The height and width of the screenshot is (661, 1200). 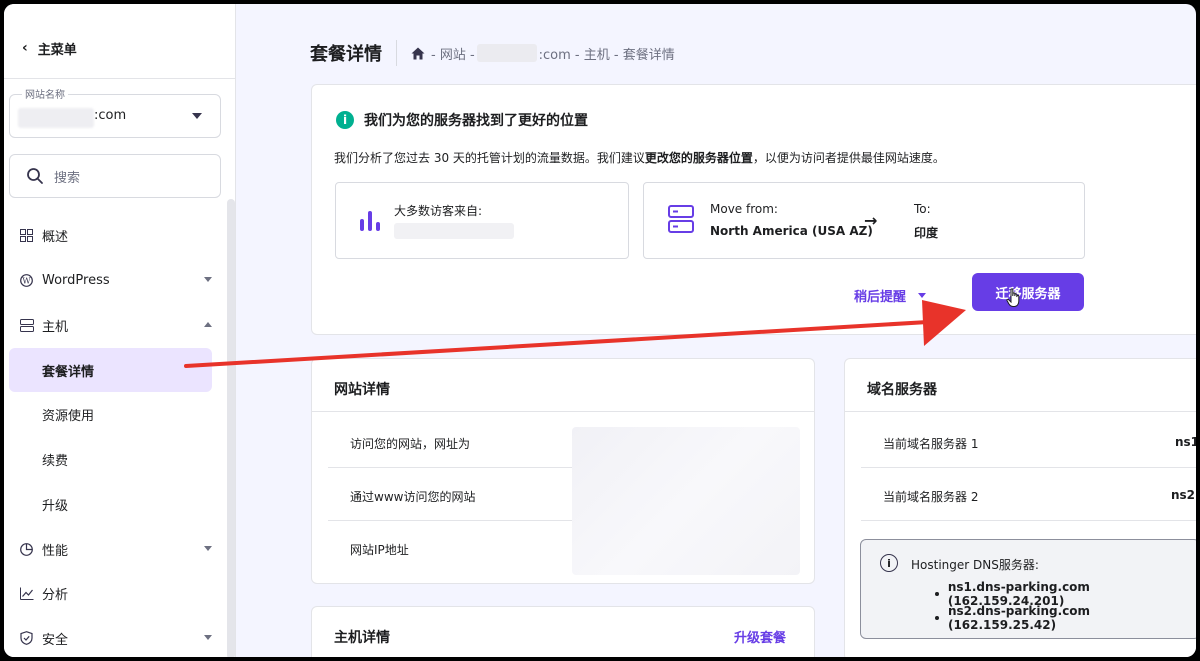 I want to click on wordpress-icon: W, so click(x=31, y=280).